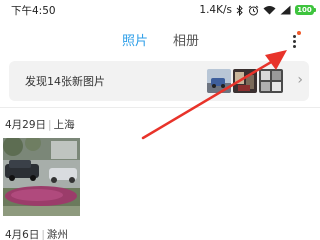 The height and width of the screenshot is (240, 320). I want to click on status-time: 下午4:50, so click(33, 10).